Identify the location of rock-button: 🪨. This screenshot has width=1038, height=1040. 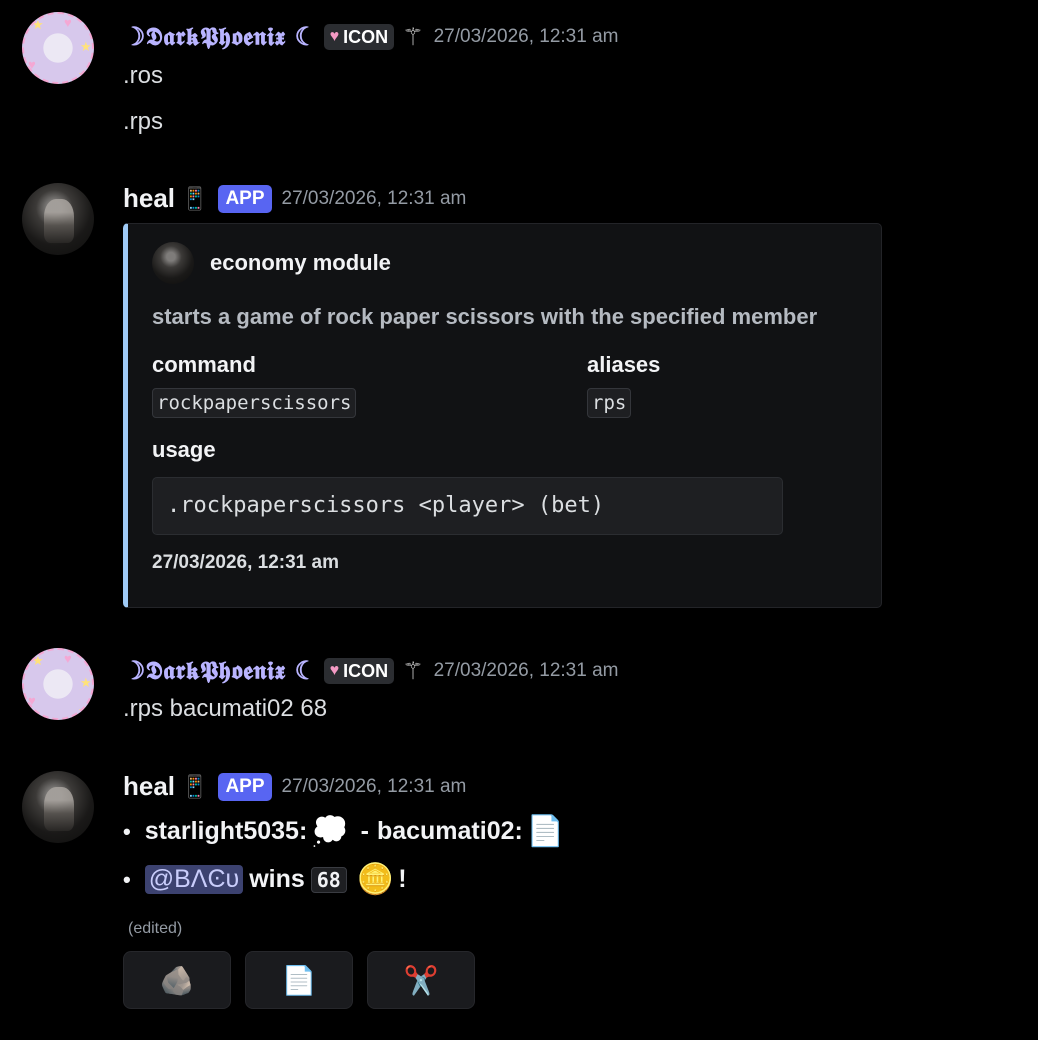
(177, 980).